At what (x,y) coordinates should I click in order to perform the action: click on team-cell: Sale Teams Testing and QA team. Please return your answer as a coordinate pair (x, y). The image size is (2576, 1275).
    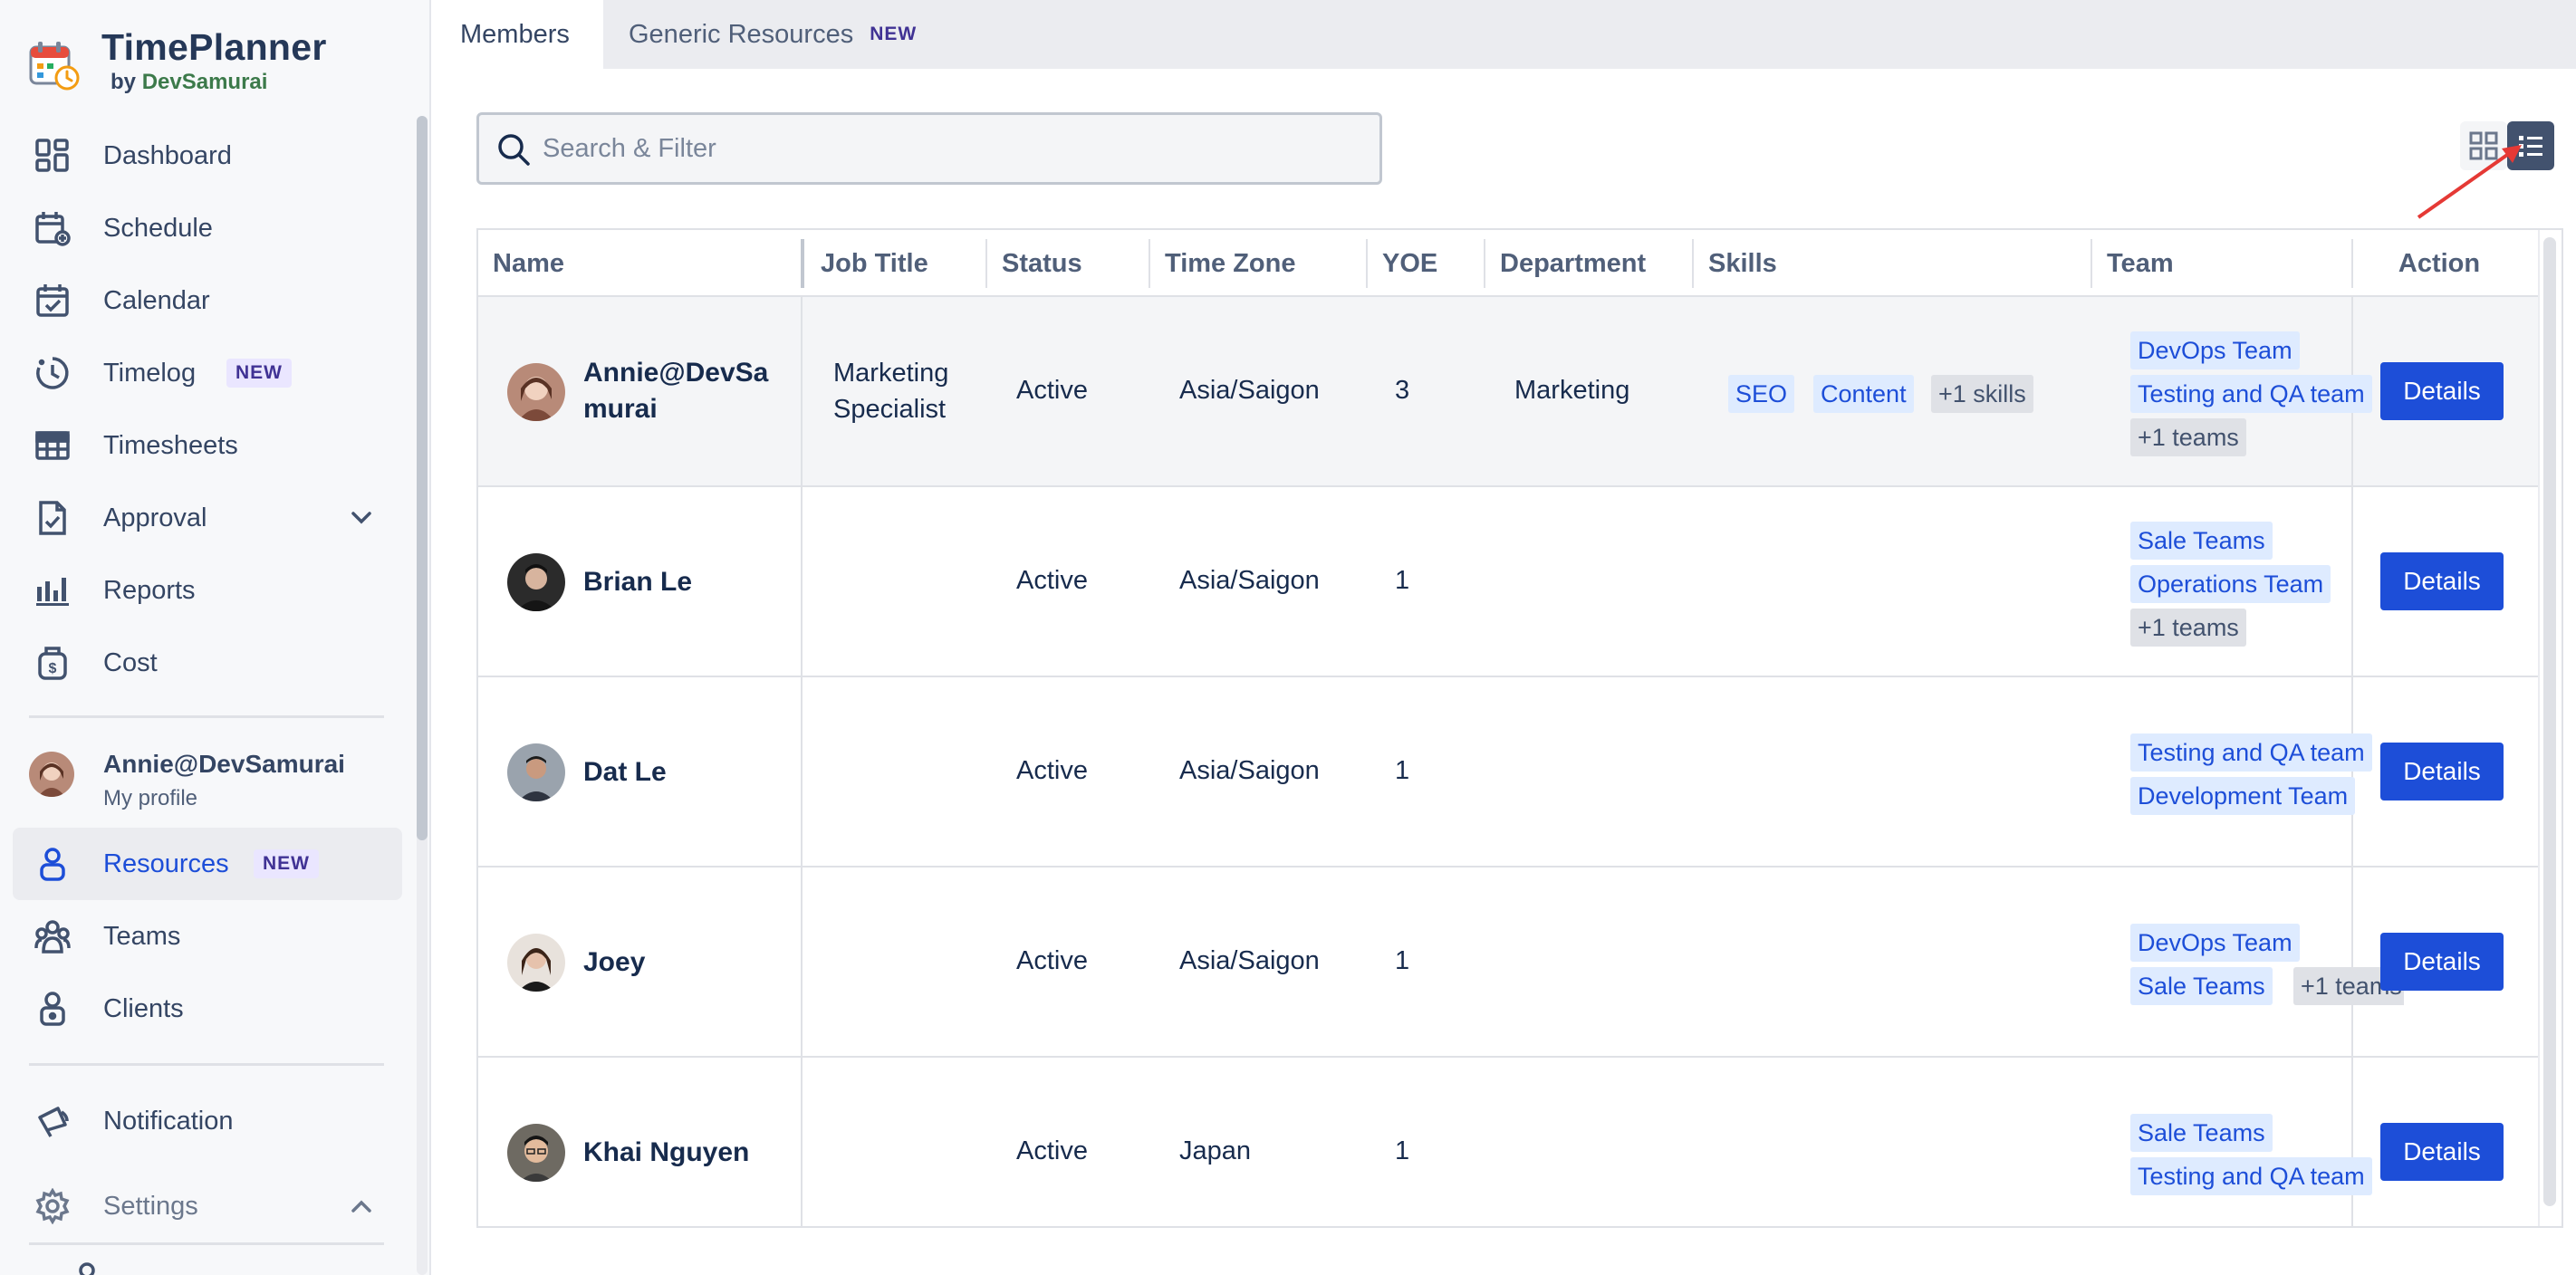
    Looking at the image, I should click on (2256, 1142).